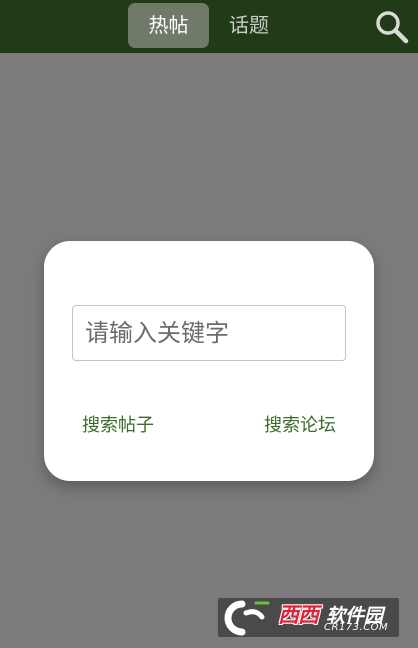  I want to click on watermark-brand: 西西, so click(298, 615).